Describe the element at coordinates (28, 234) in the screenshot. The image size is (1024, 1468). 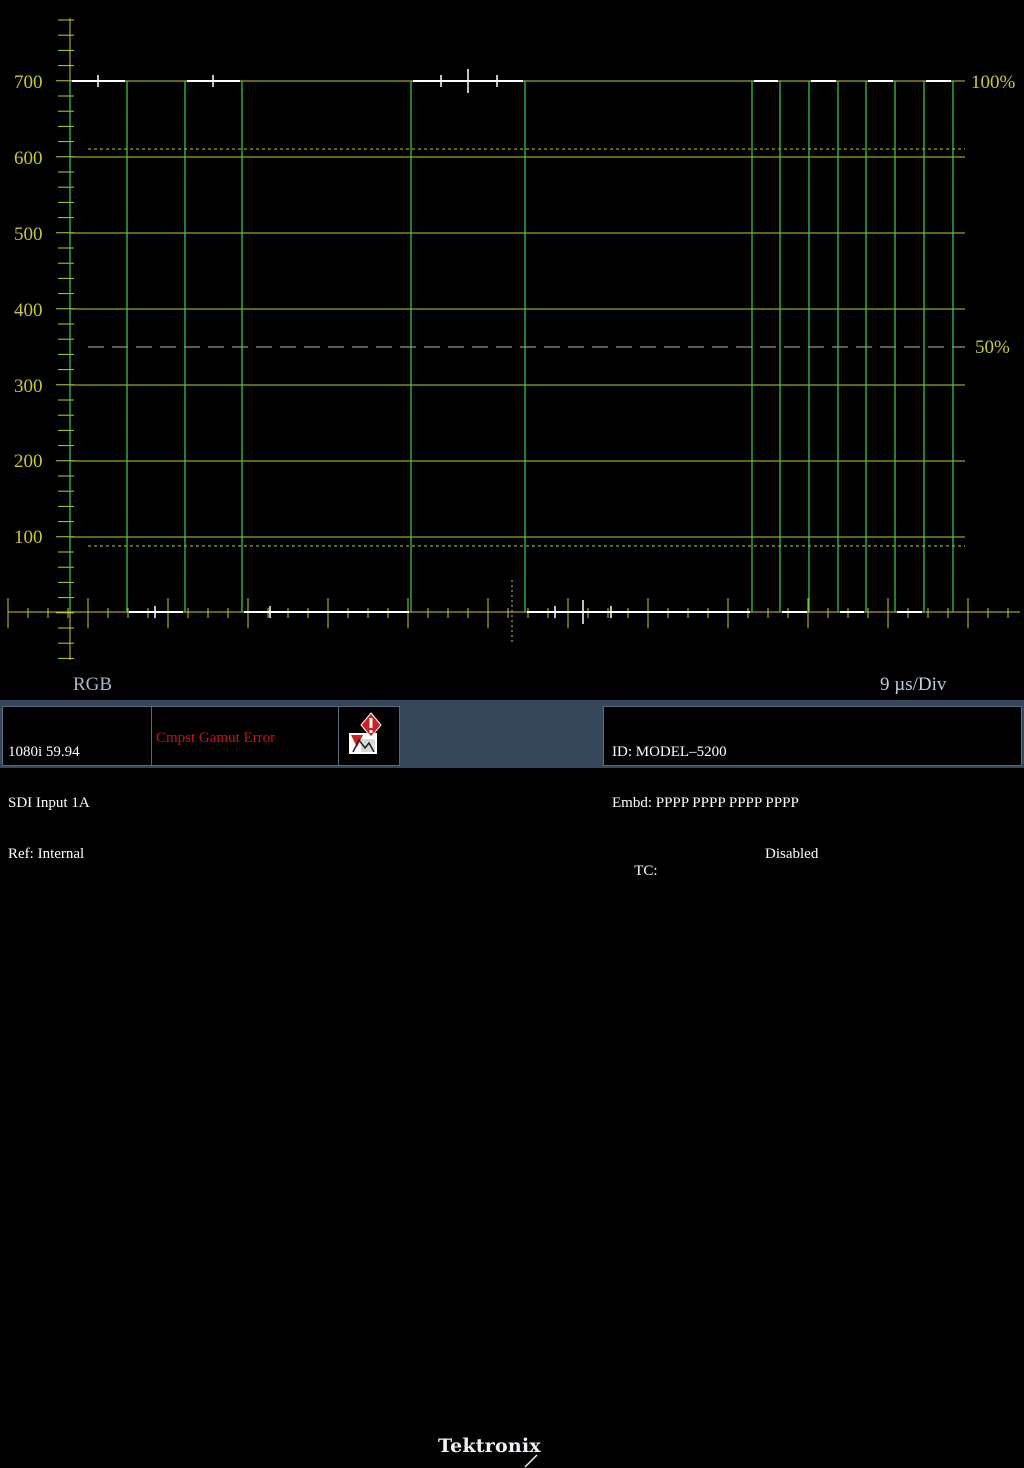
I see `y-label-500: 500` at that location.